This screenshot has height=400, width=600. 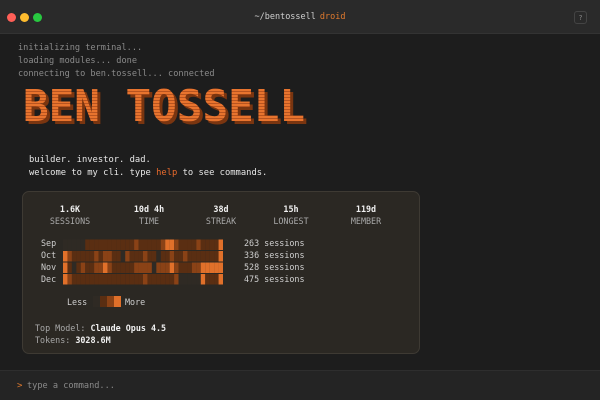 What do you see at coordinates (93, 340) in the screenshot?
I see `tokens-value: 3028.6M` at bounding box center [93, 340].